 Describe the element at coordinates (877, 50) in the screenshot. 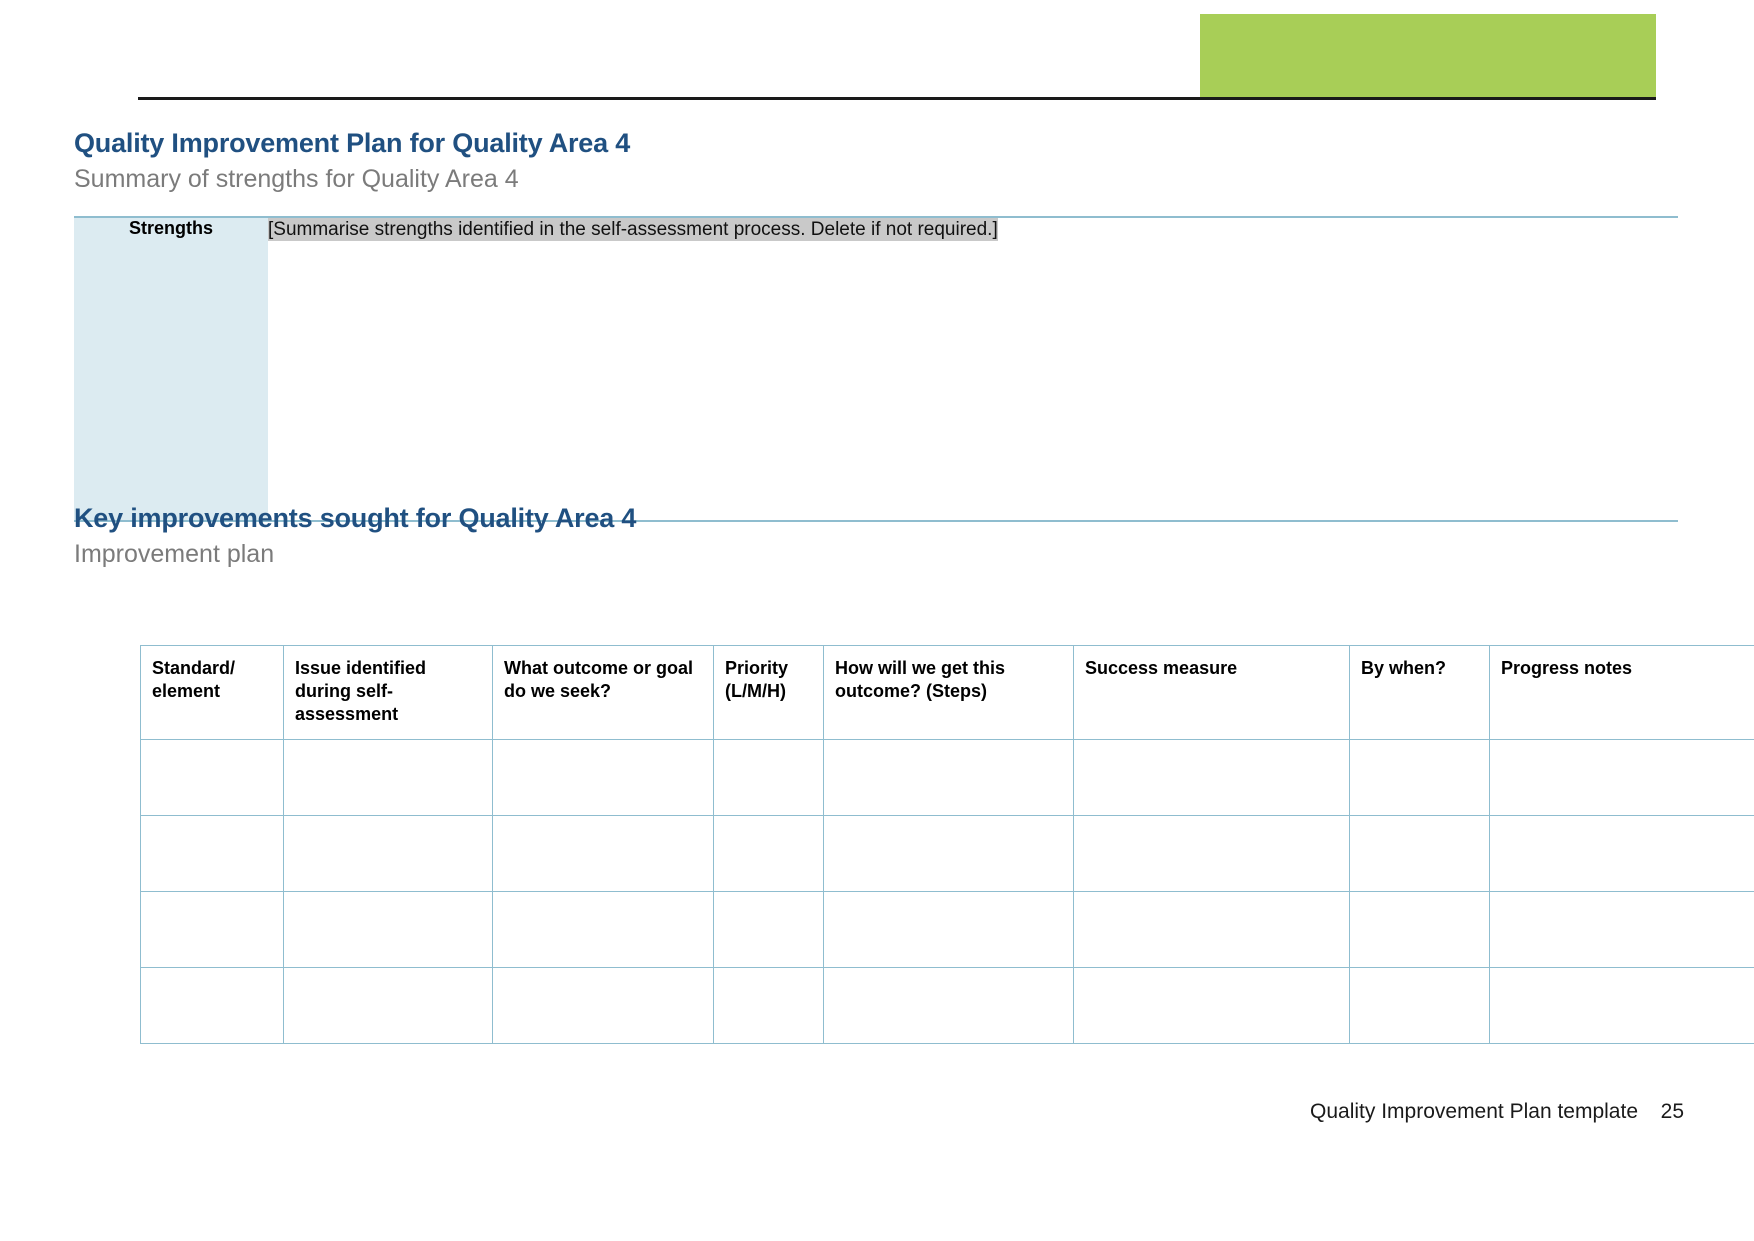

I see `page-header` at that location.